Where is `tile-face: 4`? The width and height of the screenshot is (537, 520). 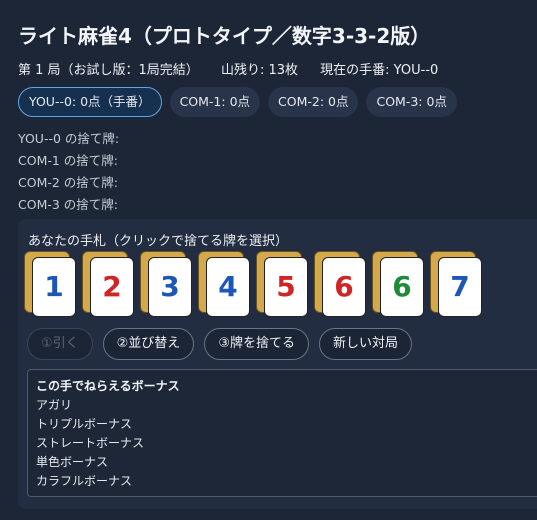 tile-face: 4 is located at coordinates (228, 287).